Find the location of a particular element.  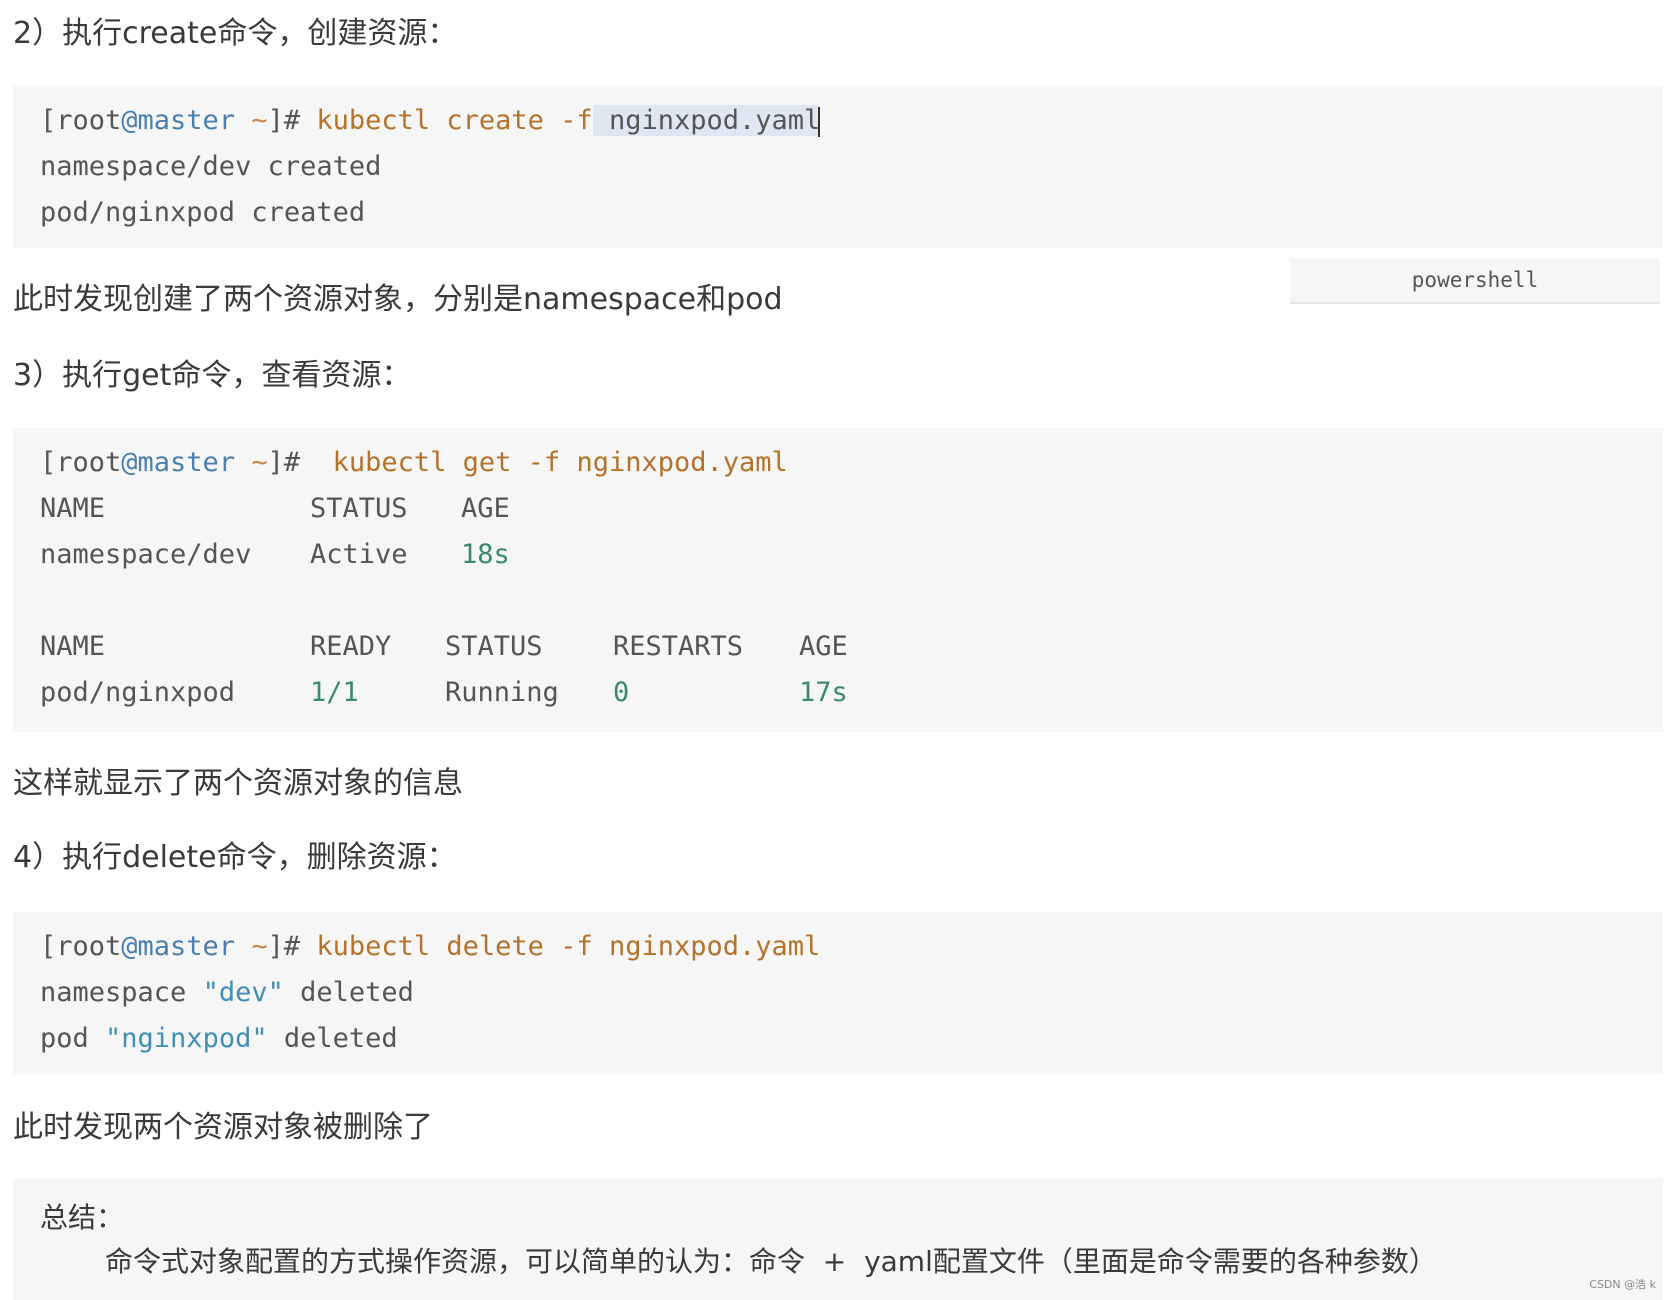

cell: Active is located at coordinates (359, 554).